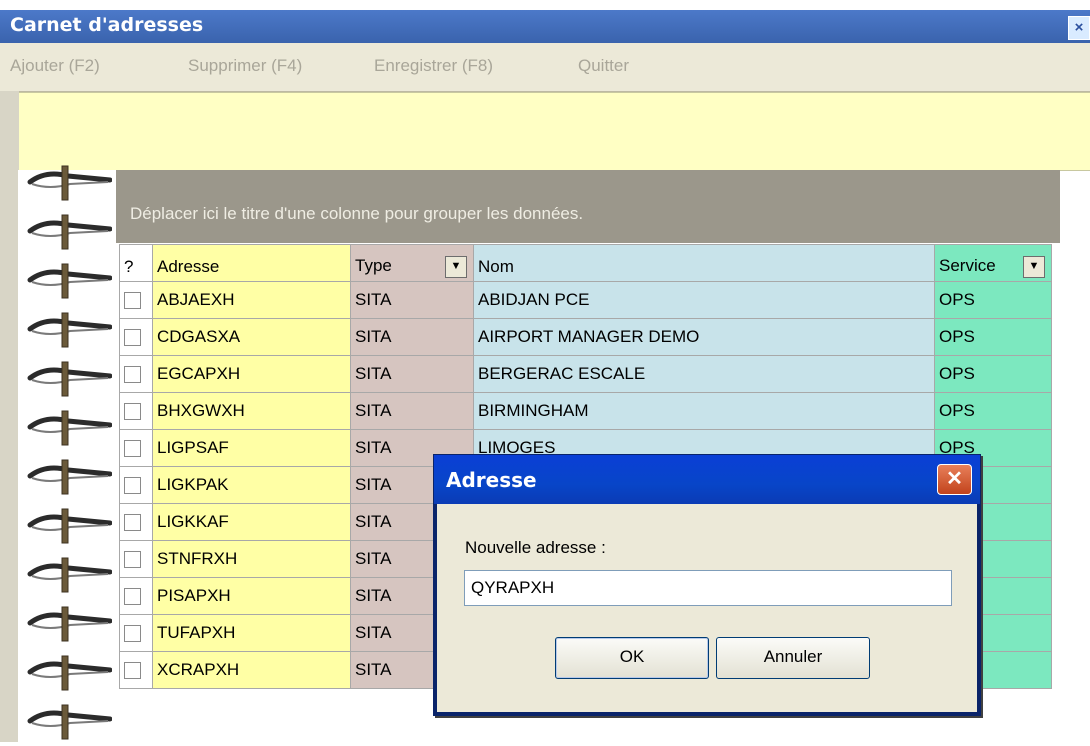 This screenshot has height=746, width=1090. Describe the element at coordinates (136, 263) in the screenshot. I see `header-select: ?` at that location.